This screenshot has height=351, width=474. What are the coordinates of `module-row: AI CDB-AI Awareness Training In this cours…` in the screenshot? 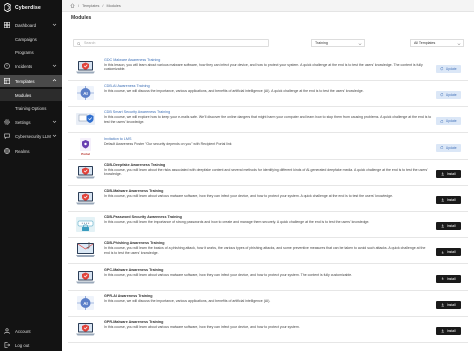 It's located at (268, 94).